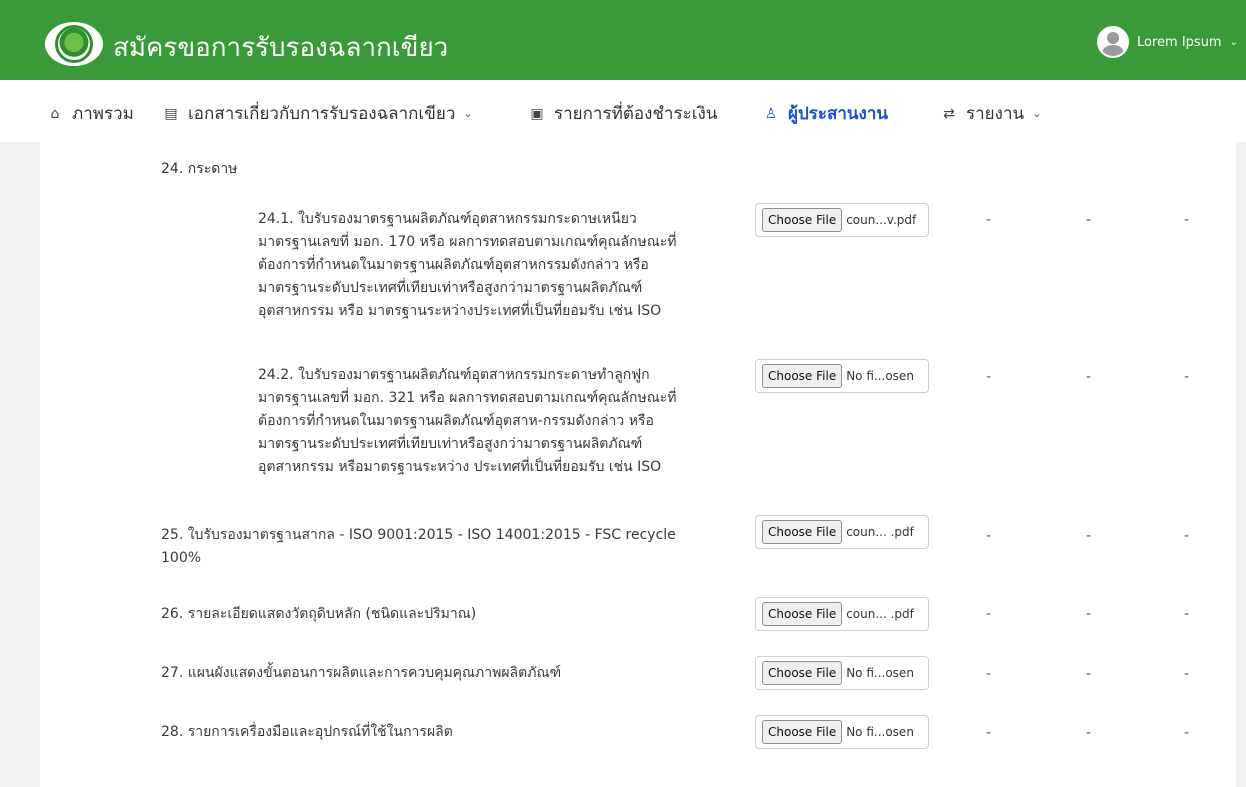 This screenshot has height=787, width=1246. I want to click on nav-item-label: ภาพรวม, so click(103, 114).